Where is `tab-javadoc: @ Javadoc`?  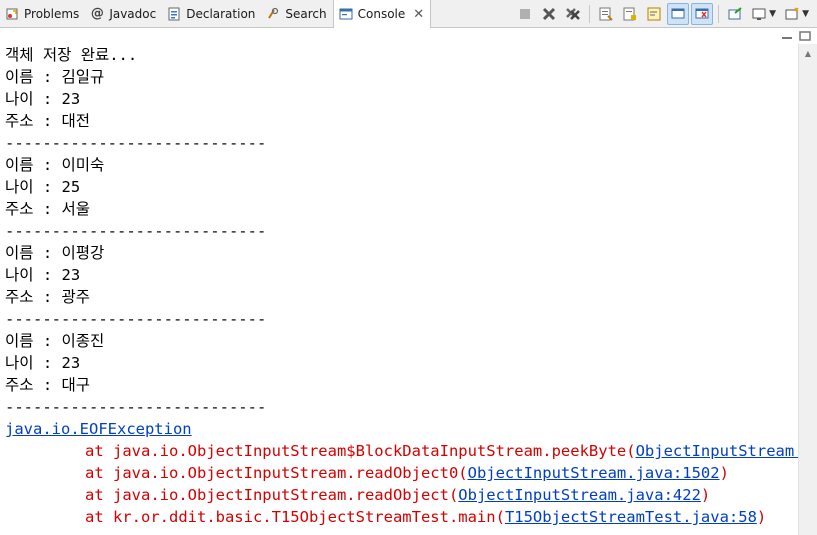
tab-javadoc: @ Javadoc is located at coordinates (123, 13).